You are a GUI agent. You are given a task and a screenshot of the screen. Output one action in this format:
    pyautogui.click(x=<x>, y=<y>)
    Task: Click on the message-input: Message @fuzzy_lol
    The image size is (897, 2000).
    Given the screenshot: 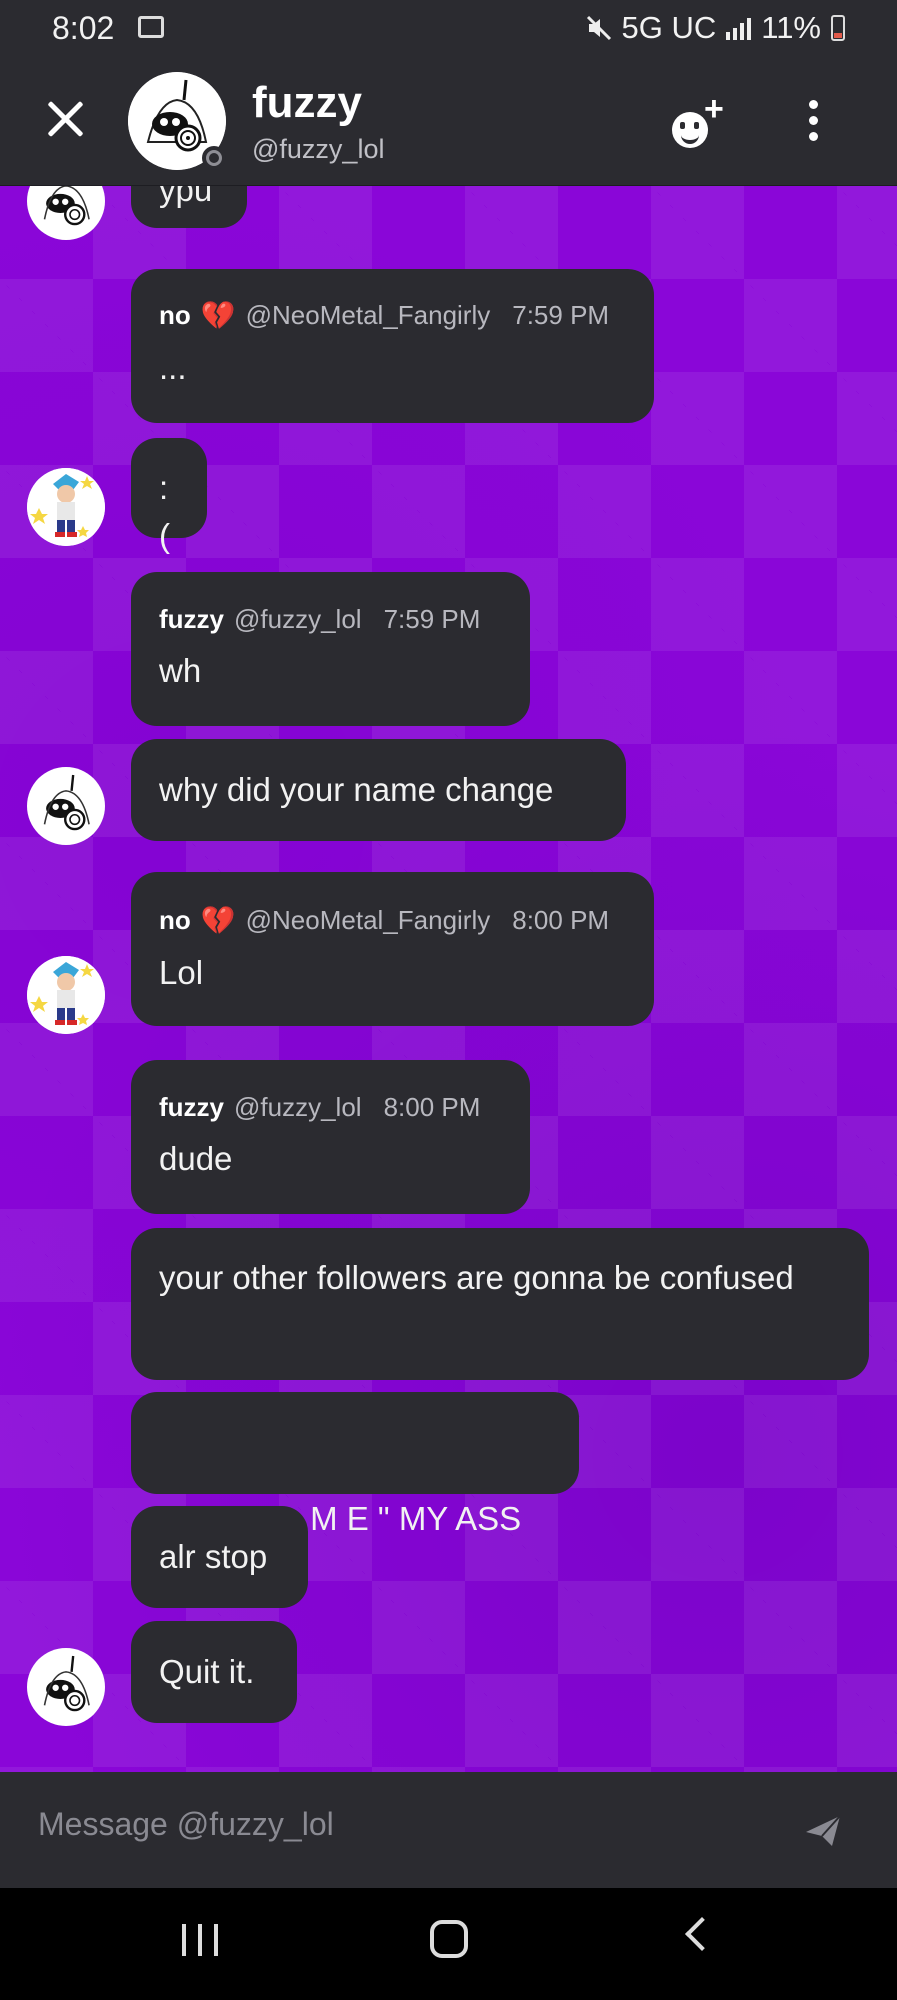 What is the action you would take?
    pyautogui.click(x=186, y=1824)
    